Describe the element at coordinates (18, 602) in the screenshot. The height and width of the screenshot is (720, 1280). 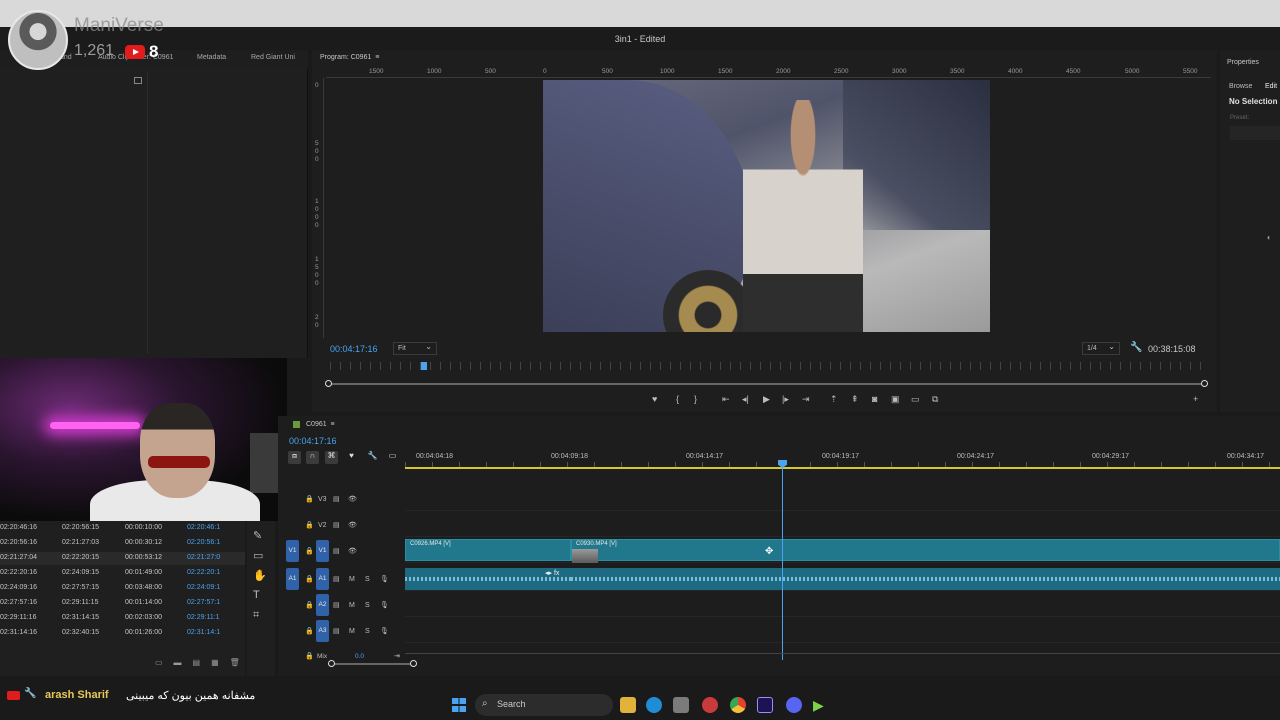
I see `table-cell: 02:27:57:16` at that location.